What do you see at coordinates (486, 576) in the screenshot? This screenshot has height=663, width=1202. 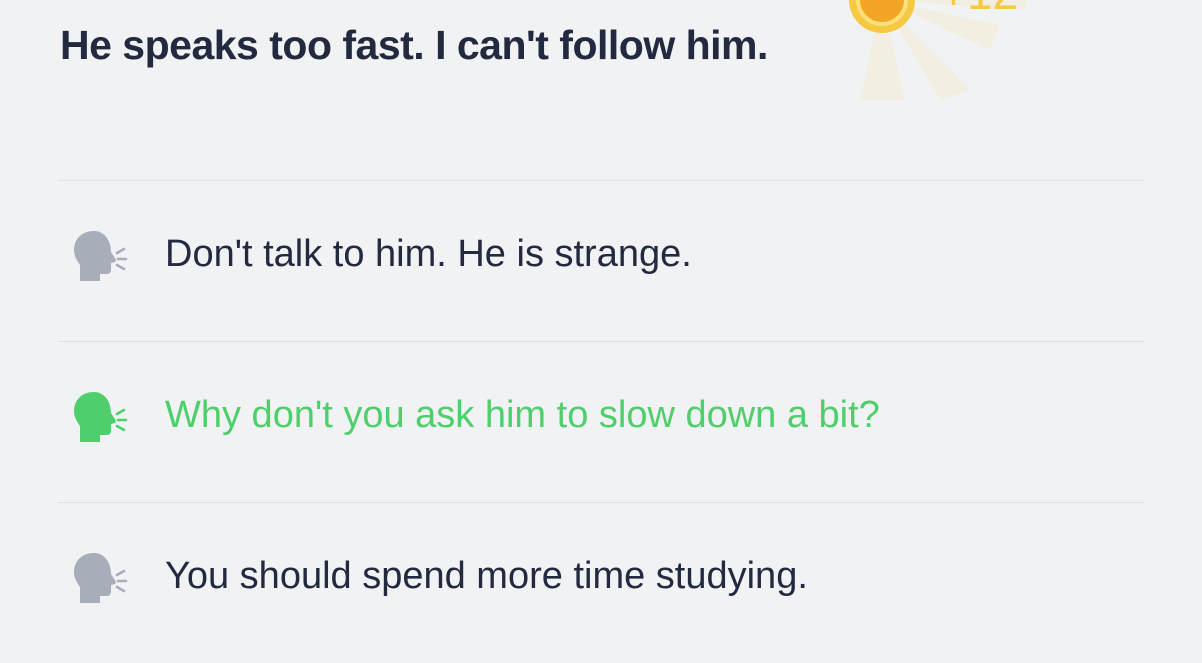 I see `answer-option-text: You should spend more time studying.` at bounding box center [486, 576].